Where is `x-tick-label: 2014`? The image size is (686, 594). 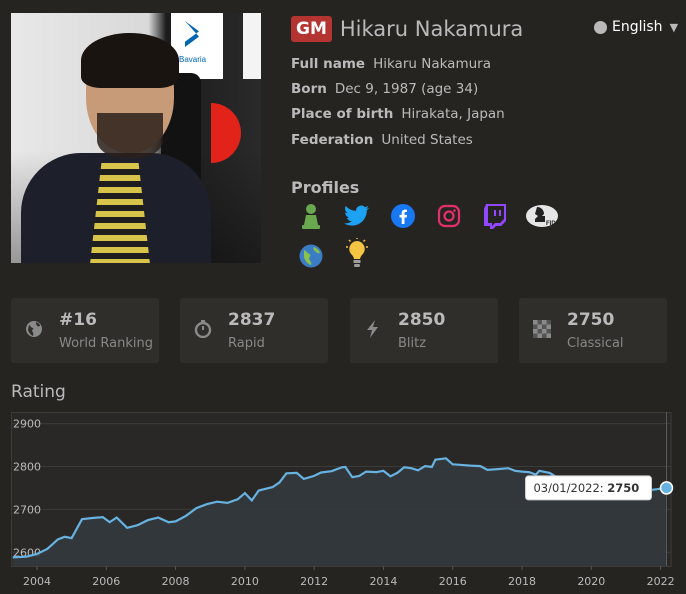
x-tick-label: 2014 is located at coordinates (383, 581).